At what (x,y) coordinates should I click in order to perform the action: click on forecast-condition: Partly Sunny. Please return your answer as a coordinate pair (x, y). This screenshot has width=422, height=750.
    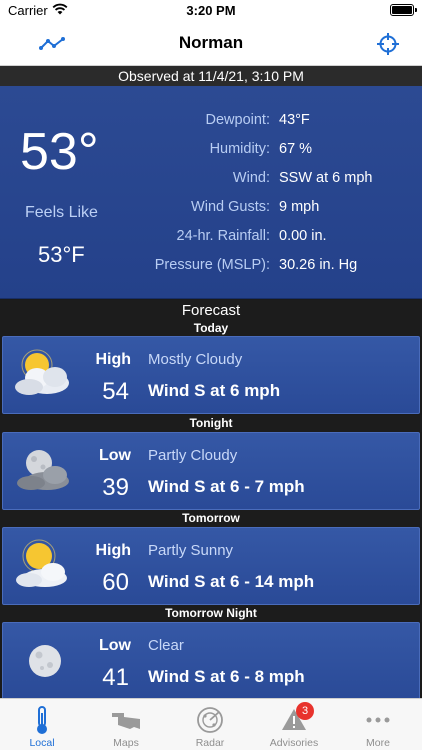
    Looking at the image, I should click on (191, 550).